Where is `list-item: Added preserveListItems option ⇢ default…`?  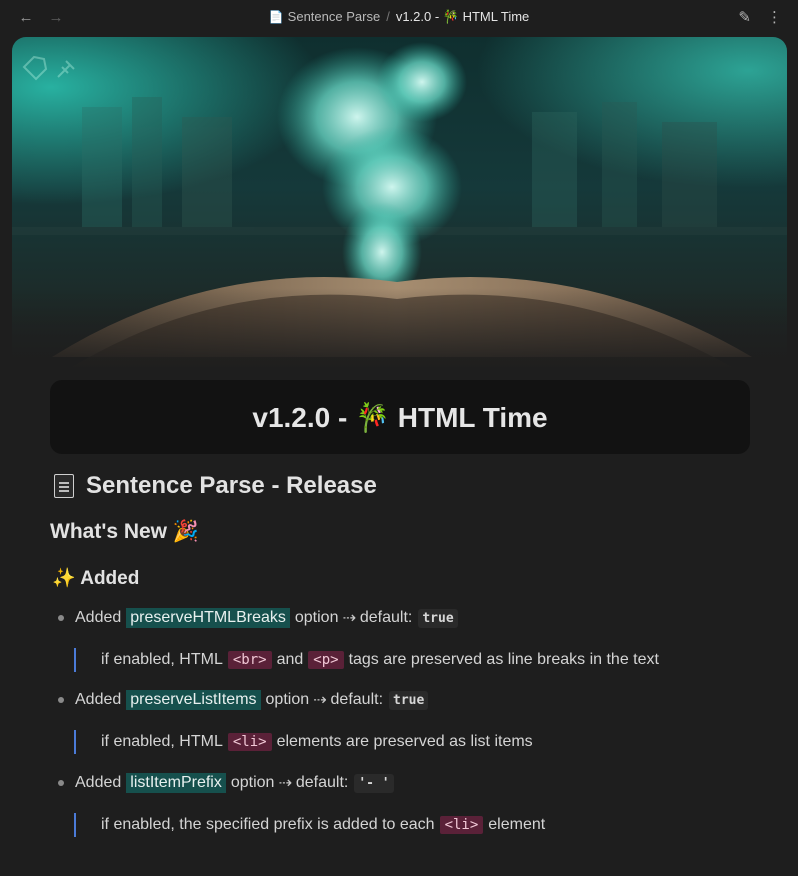
list-item: Added preserveListItems option ⇢ default… is located at coordinates (243, 700).